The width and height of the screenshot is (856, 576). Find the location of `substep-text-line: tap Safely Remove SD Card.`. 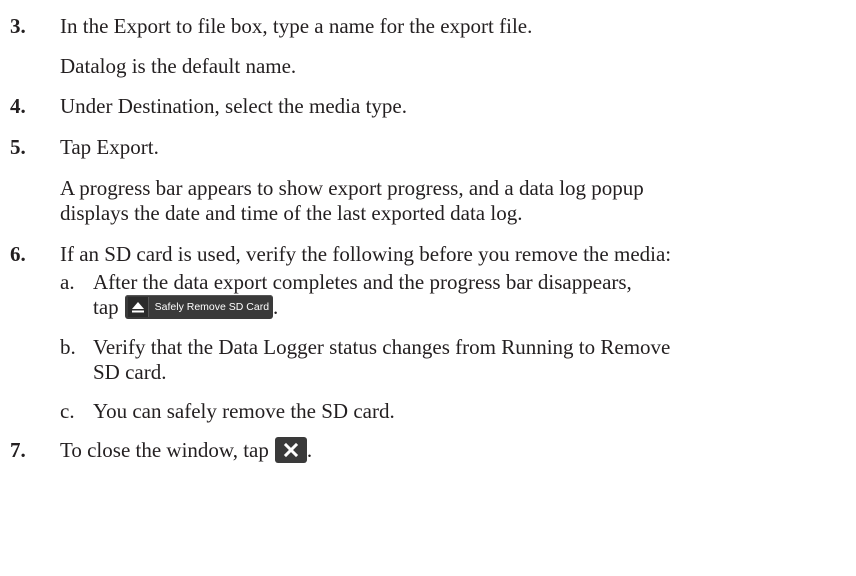

substep-text-line: tap Safely Remove SD Card. is located at coordinates (185, 307).